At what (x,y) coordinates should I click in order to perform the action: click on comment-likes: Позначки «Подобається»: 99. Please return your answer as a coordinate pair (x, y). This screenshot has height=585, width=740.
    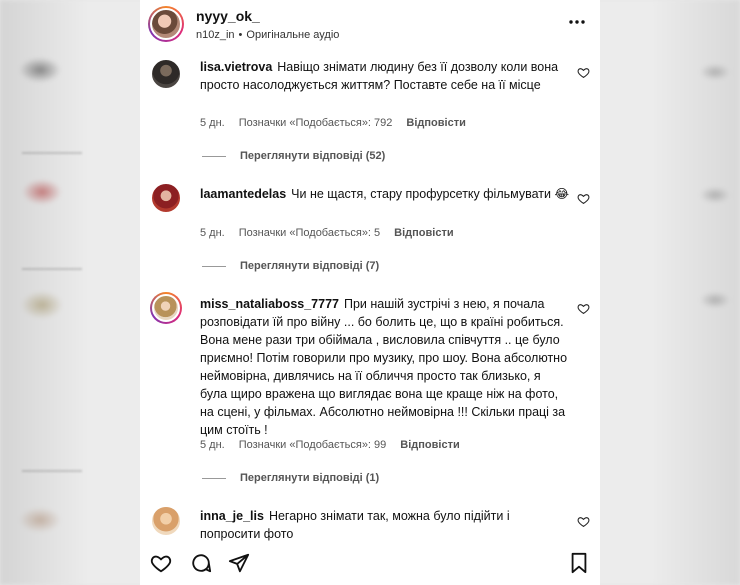
    Looking at the image, I should click on (313, 445).